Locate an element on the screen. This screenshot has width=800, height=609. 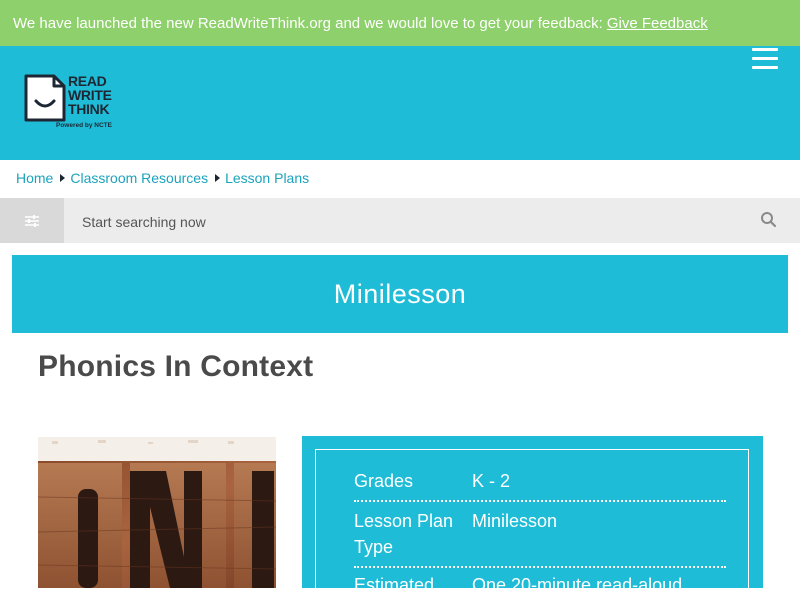
resource-type-label: Minilesson is located at coordinates (400, 293).